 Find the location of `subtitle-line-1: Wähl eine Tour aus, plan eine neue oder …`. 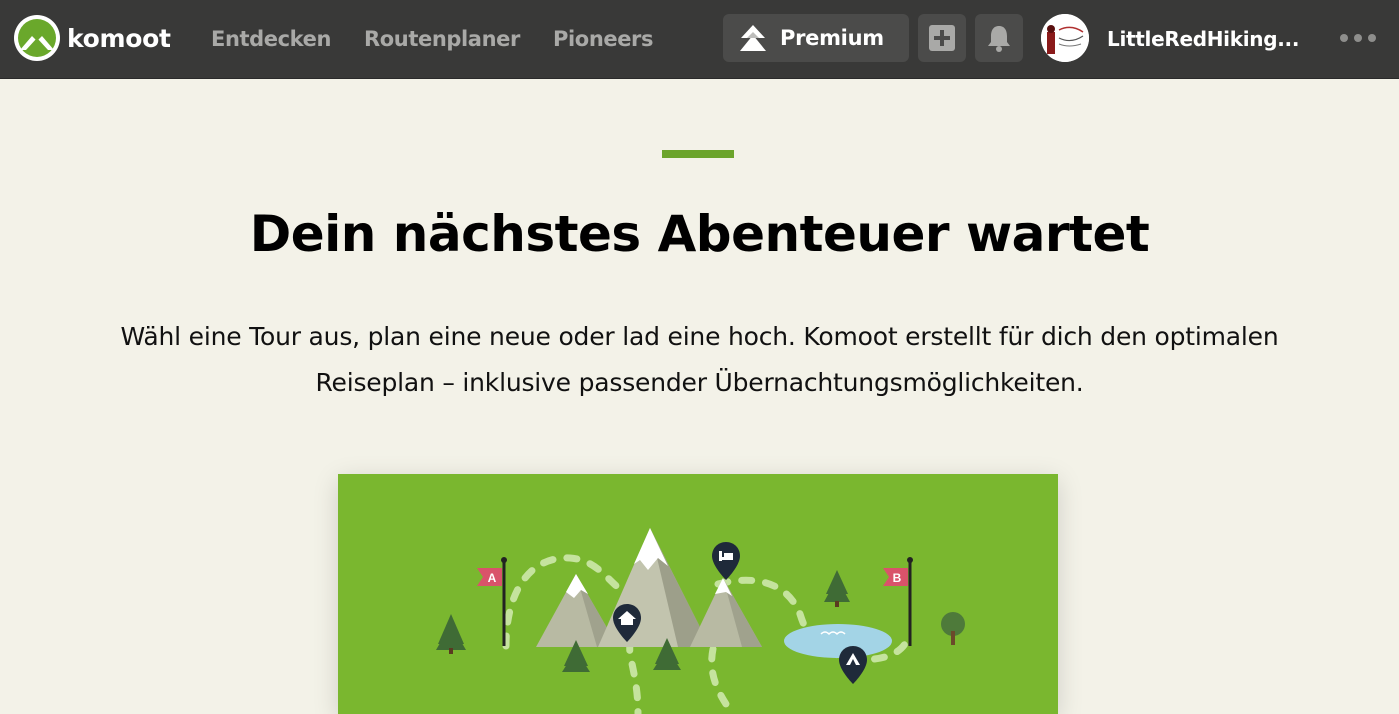

subtitle-line-1: Wähl eine Tour aus, plan eine neue oder … is located at coordinates (699, 336).